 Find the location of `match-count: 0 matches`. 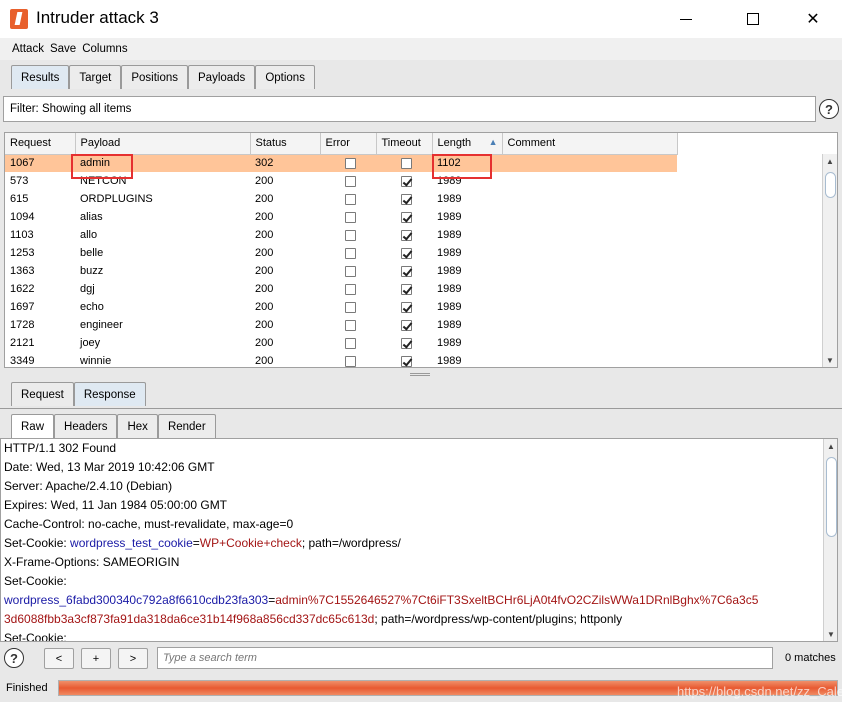

match-count: 0 matches is located at coordinates (810, 658).